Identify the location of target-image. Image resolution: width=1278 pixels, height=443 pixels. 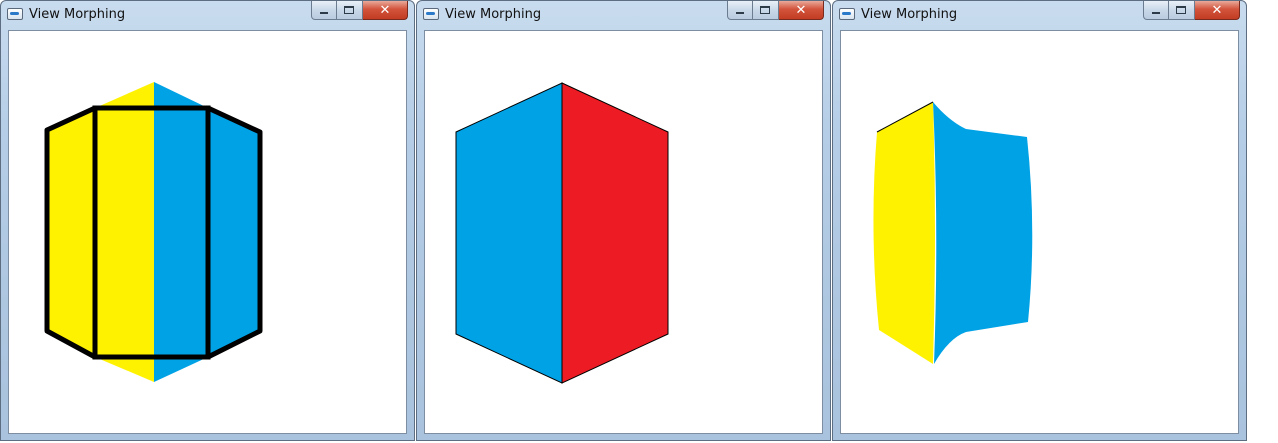
(562, 233).